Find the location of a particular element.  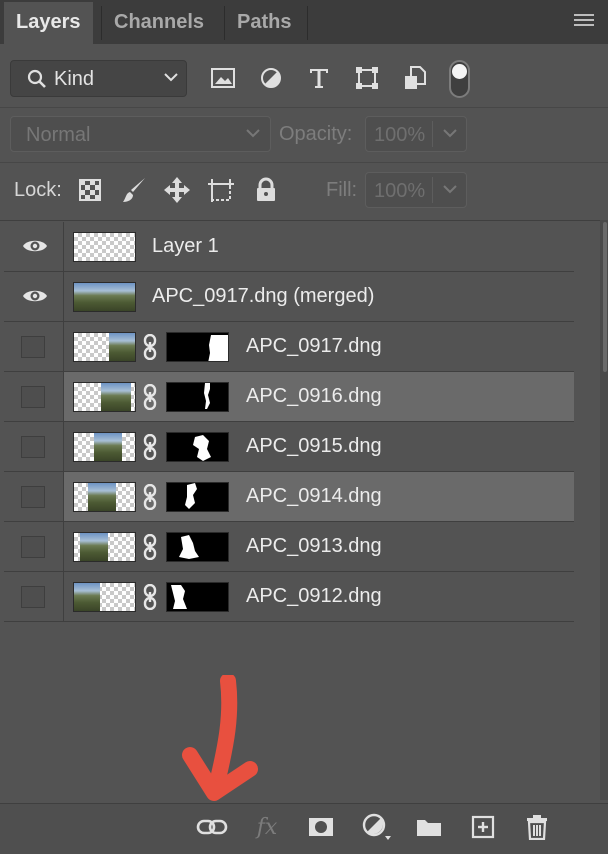

fill-value: 100% is located at coordinates (400, 191).